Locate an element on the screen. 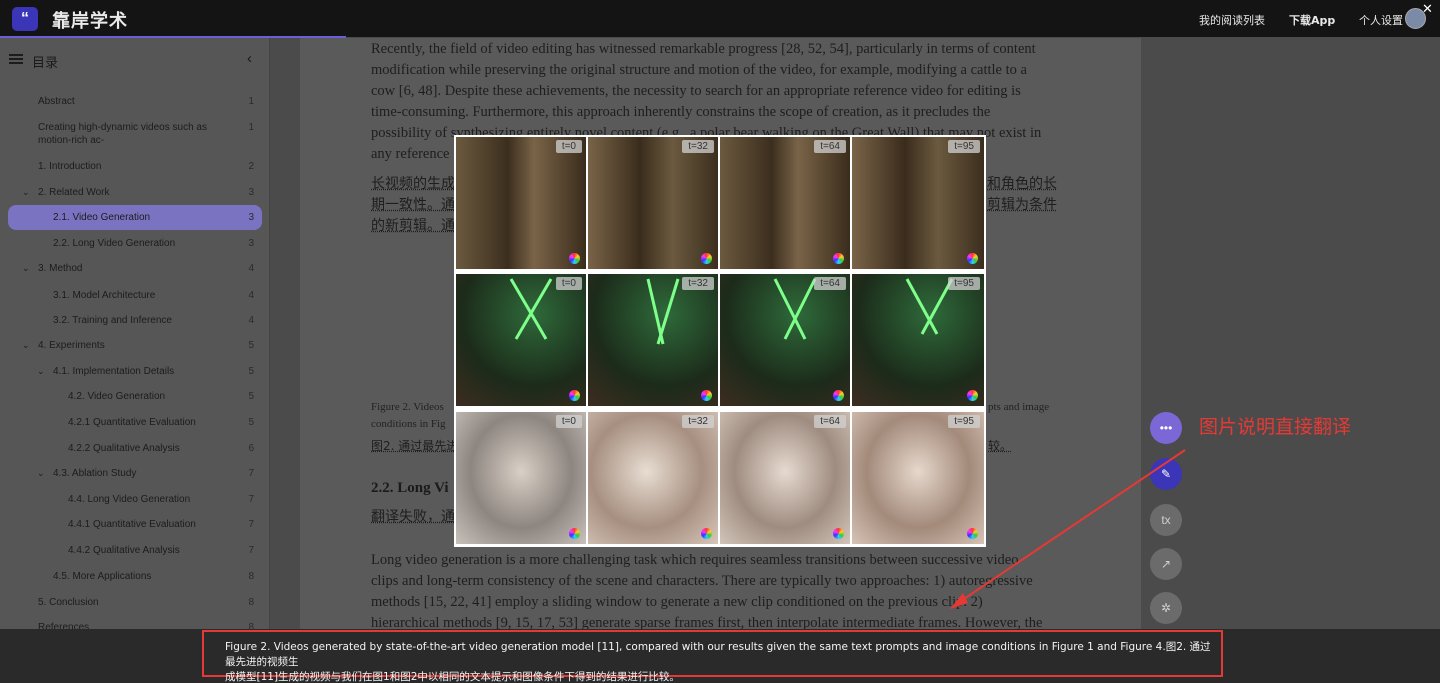 This screenshot has height=683, width=1440. annotation-arrow is located at coordinates (1068, 529).